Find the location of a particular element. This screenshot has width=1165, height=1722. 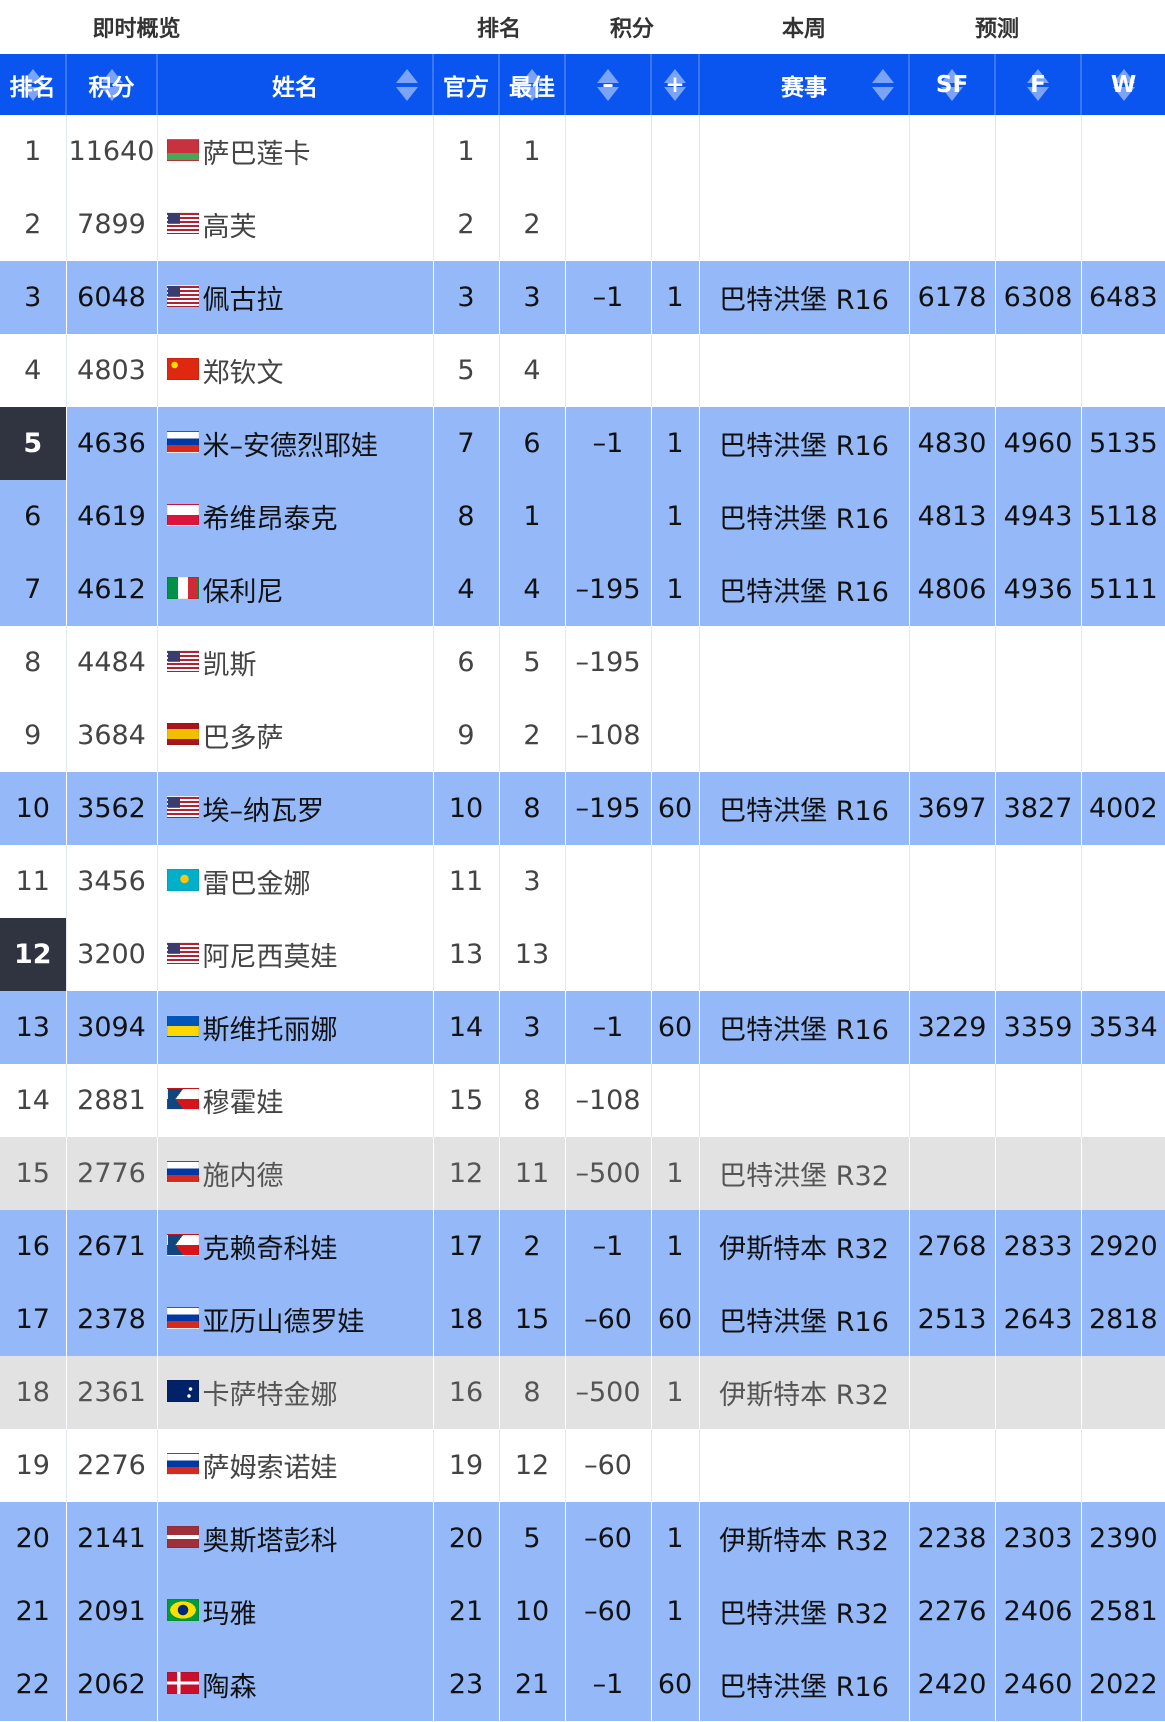

sort-arrows-icon is located at coordinates (407, 84).